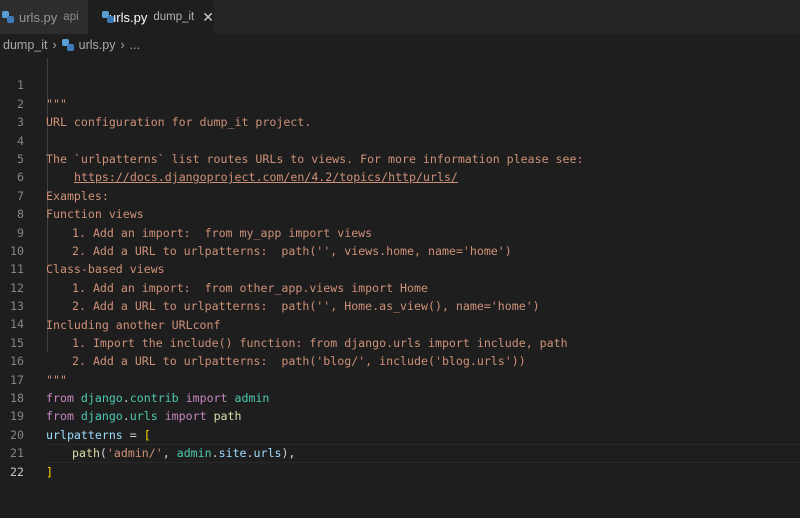  I want to click on code-line: 17 from django.contrib import admin, so click(400, 378).